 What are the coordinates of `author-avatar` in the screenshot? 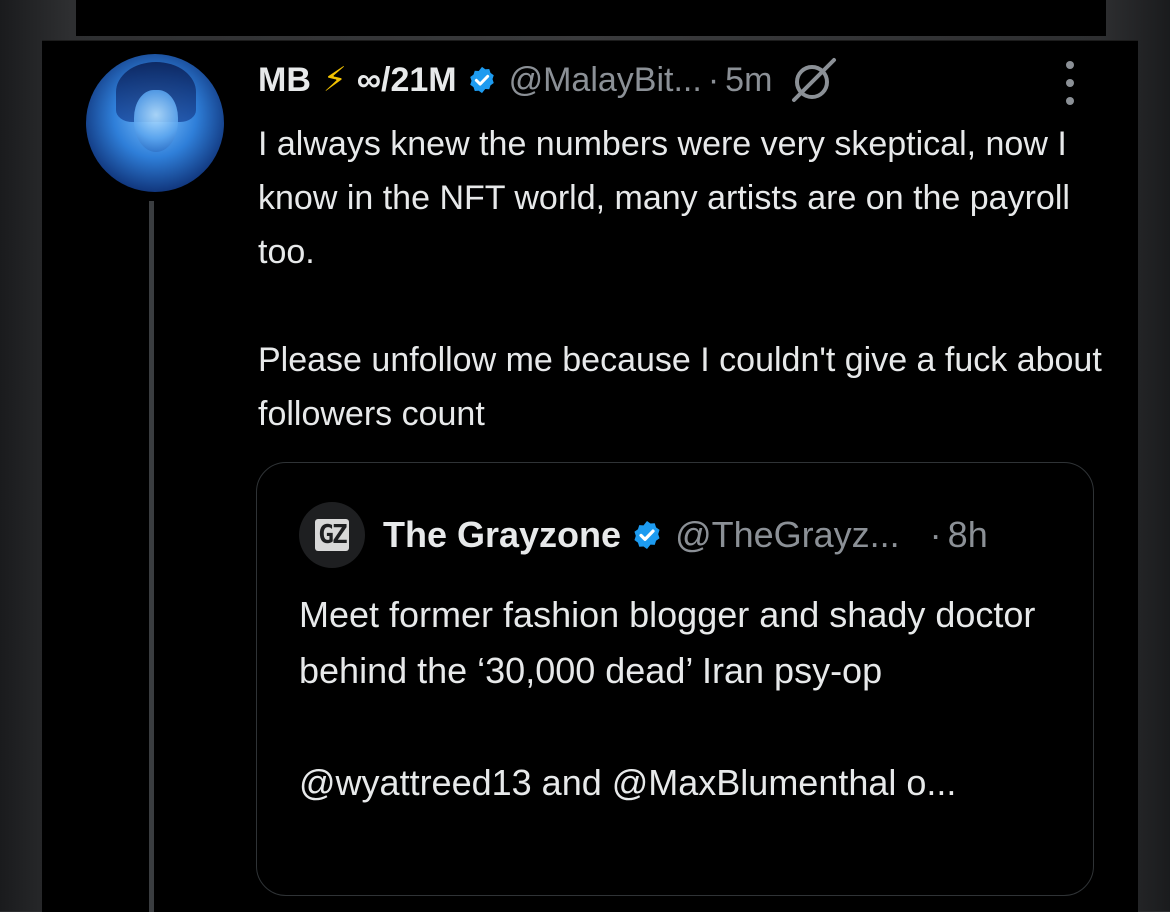 It's located at (155, 123).